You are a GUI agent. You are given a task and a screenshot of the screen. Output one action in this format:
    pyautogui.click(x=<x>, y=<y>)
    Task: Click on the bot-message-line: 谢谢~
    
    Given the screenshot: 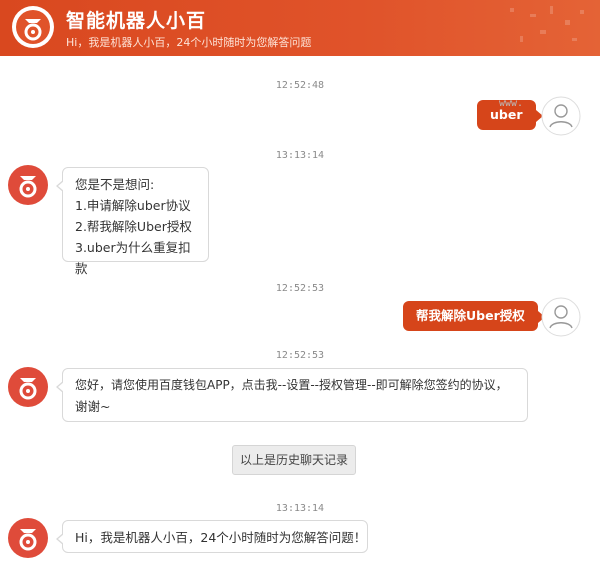 What is the action you would take?
    pyautogui.click(x=93, y=406)
    